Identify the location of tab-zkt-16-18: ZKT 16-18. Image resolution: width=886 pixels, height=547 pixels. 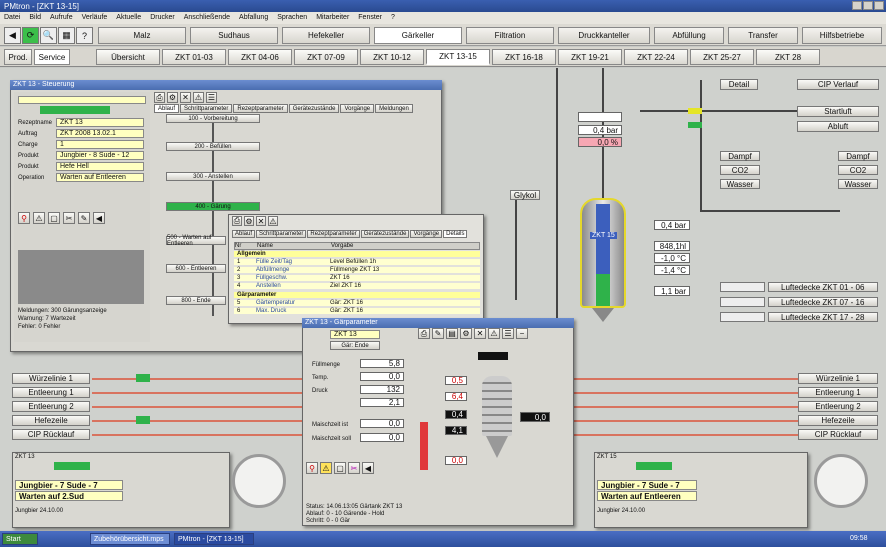
(524, 57).